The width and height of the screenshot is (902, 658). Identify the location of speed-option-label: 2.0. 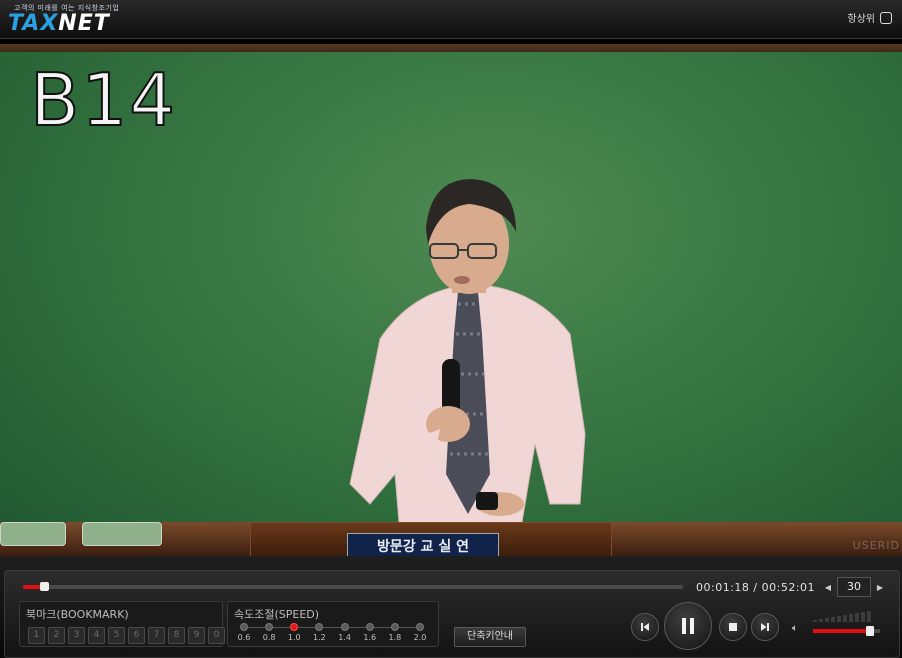
(420, 637).